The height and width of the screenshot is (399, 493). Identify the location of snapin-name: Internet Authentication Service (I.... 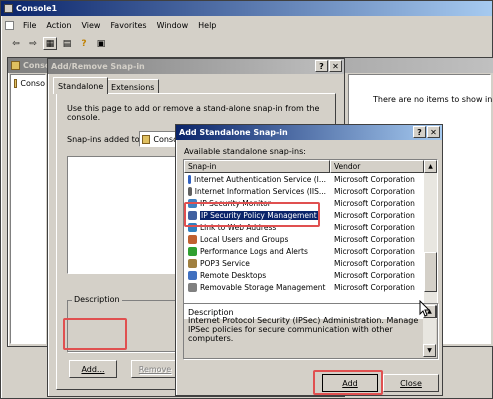
(260, 179).